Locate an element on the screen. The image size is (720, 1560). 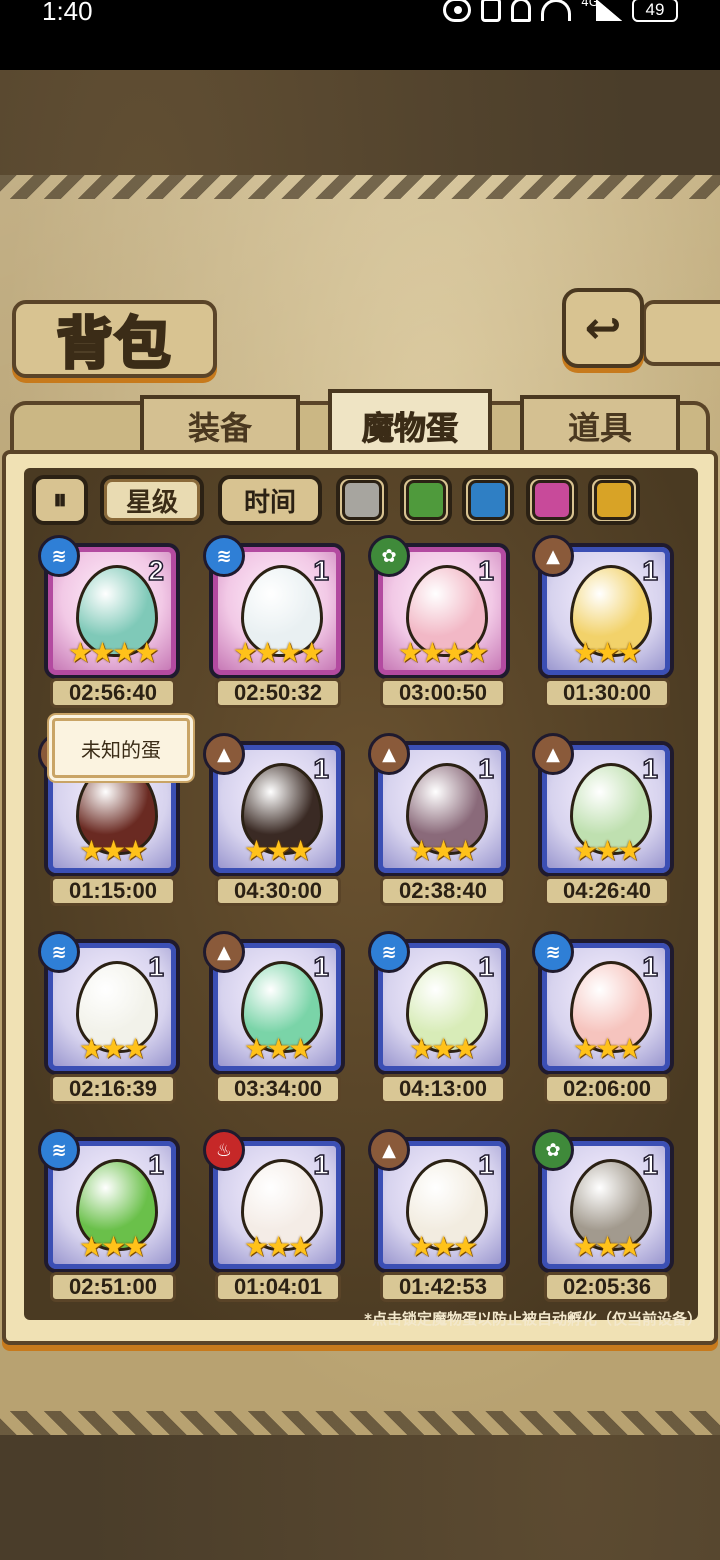
sort-by-time-button: 时间 is located at coordinates (270, 500).